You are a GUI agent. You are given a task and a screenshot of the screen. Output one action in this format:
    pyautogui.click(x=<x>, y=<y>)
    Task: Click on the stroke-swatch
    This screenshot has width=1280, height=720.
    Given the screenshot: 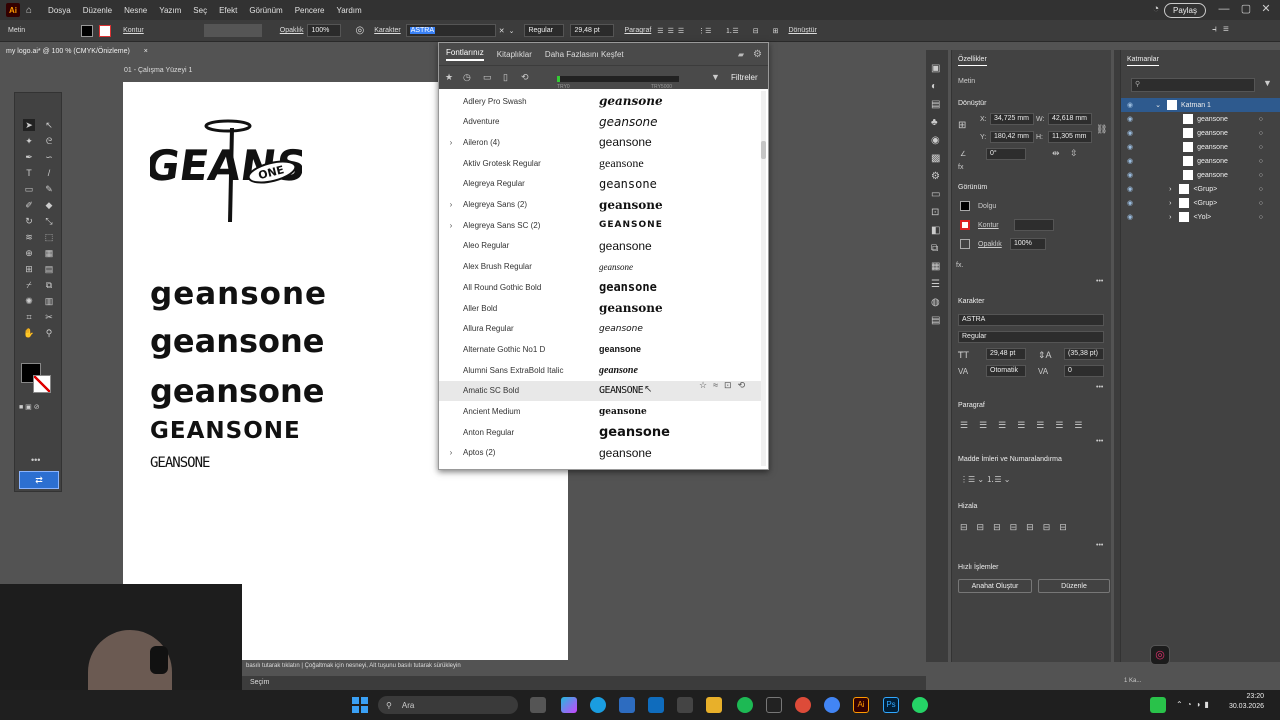 What is the action you would take?
    pyautogui.click(x=105, y=30)
    